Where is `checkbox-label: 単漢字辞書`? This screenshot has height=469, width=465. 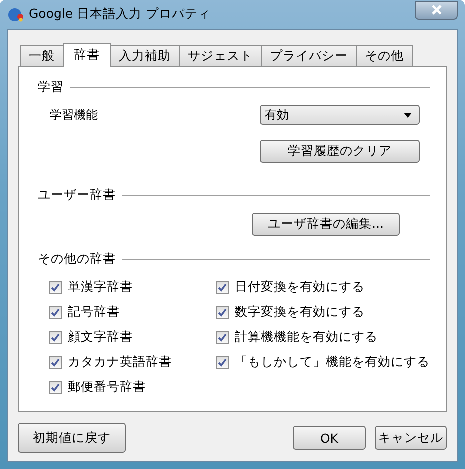 checkbox-label: 単漢字辞書 is located at coordinates (100, 287).